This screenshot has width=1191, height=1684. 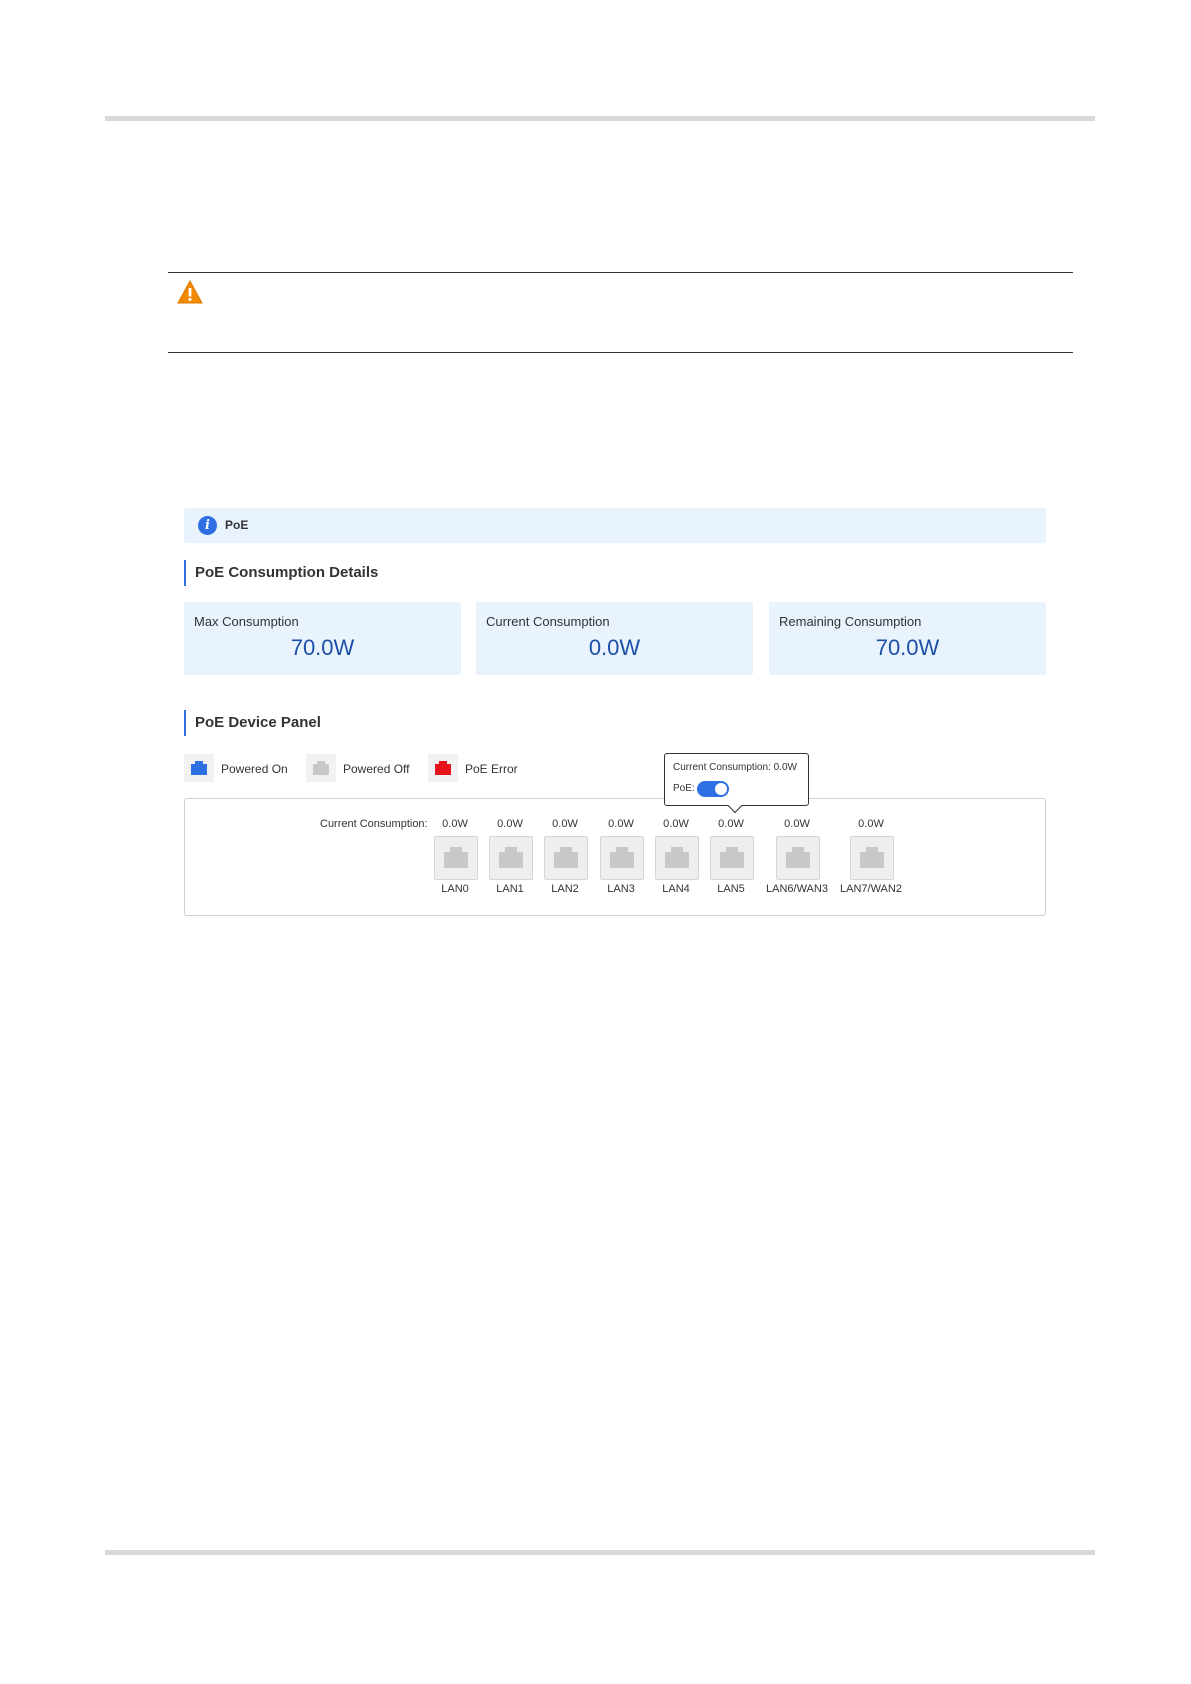 What do you see at coordinates (281, 573) in the screenshot?
I see `consumption-details-title: PoE Consumption Details` at bounding box center [281, 573].